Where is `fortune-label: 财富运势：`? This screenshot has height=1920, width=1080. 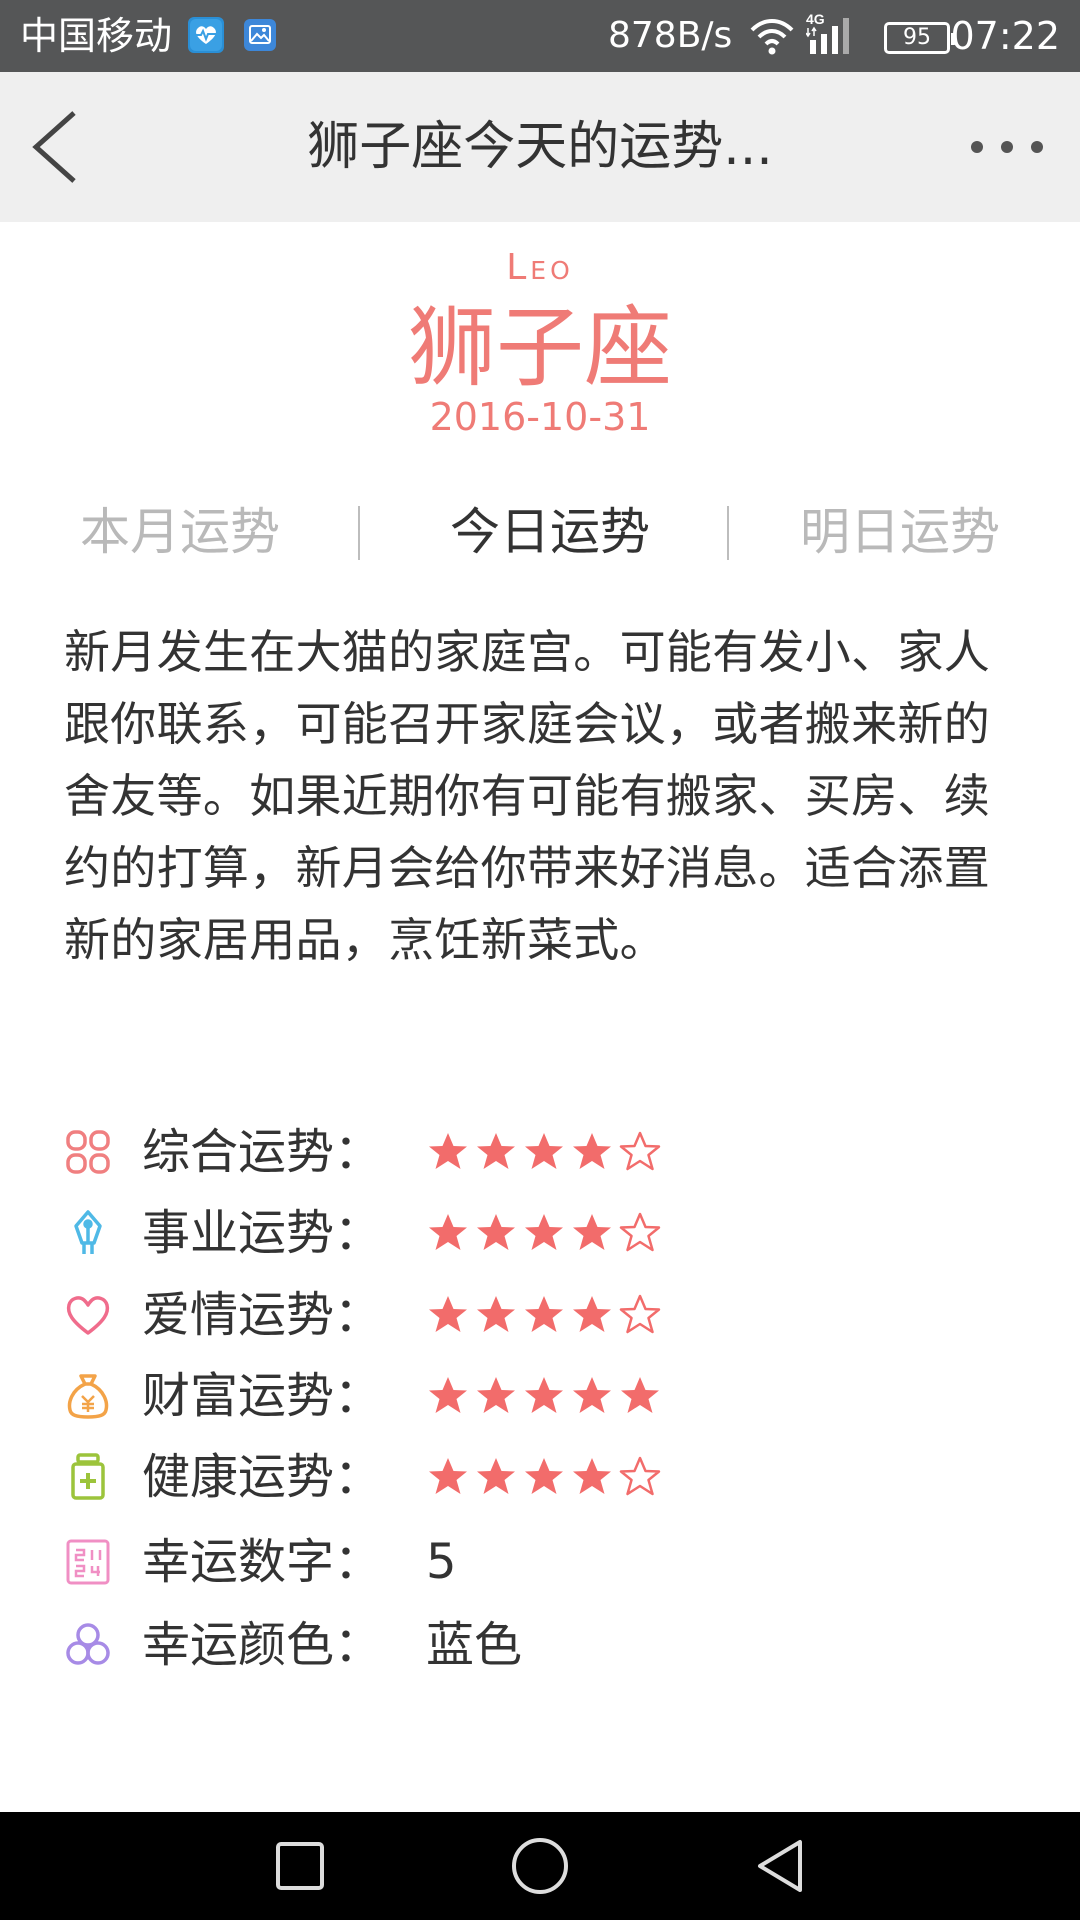 fortune-label: 财富运势： is located at coordinates (262, 1396).